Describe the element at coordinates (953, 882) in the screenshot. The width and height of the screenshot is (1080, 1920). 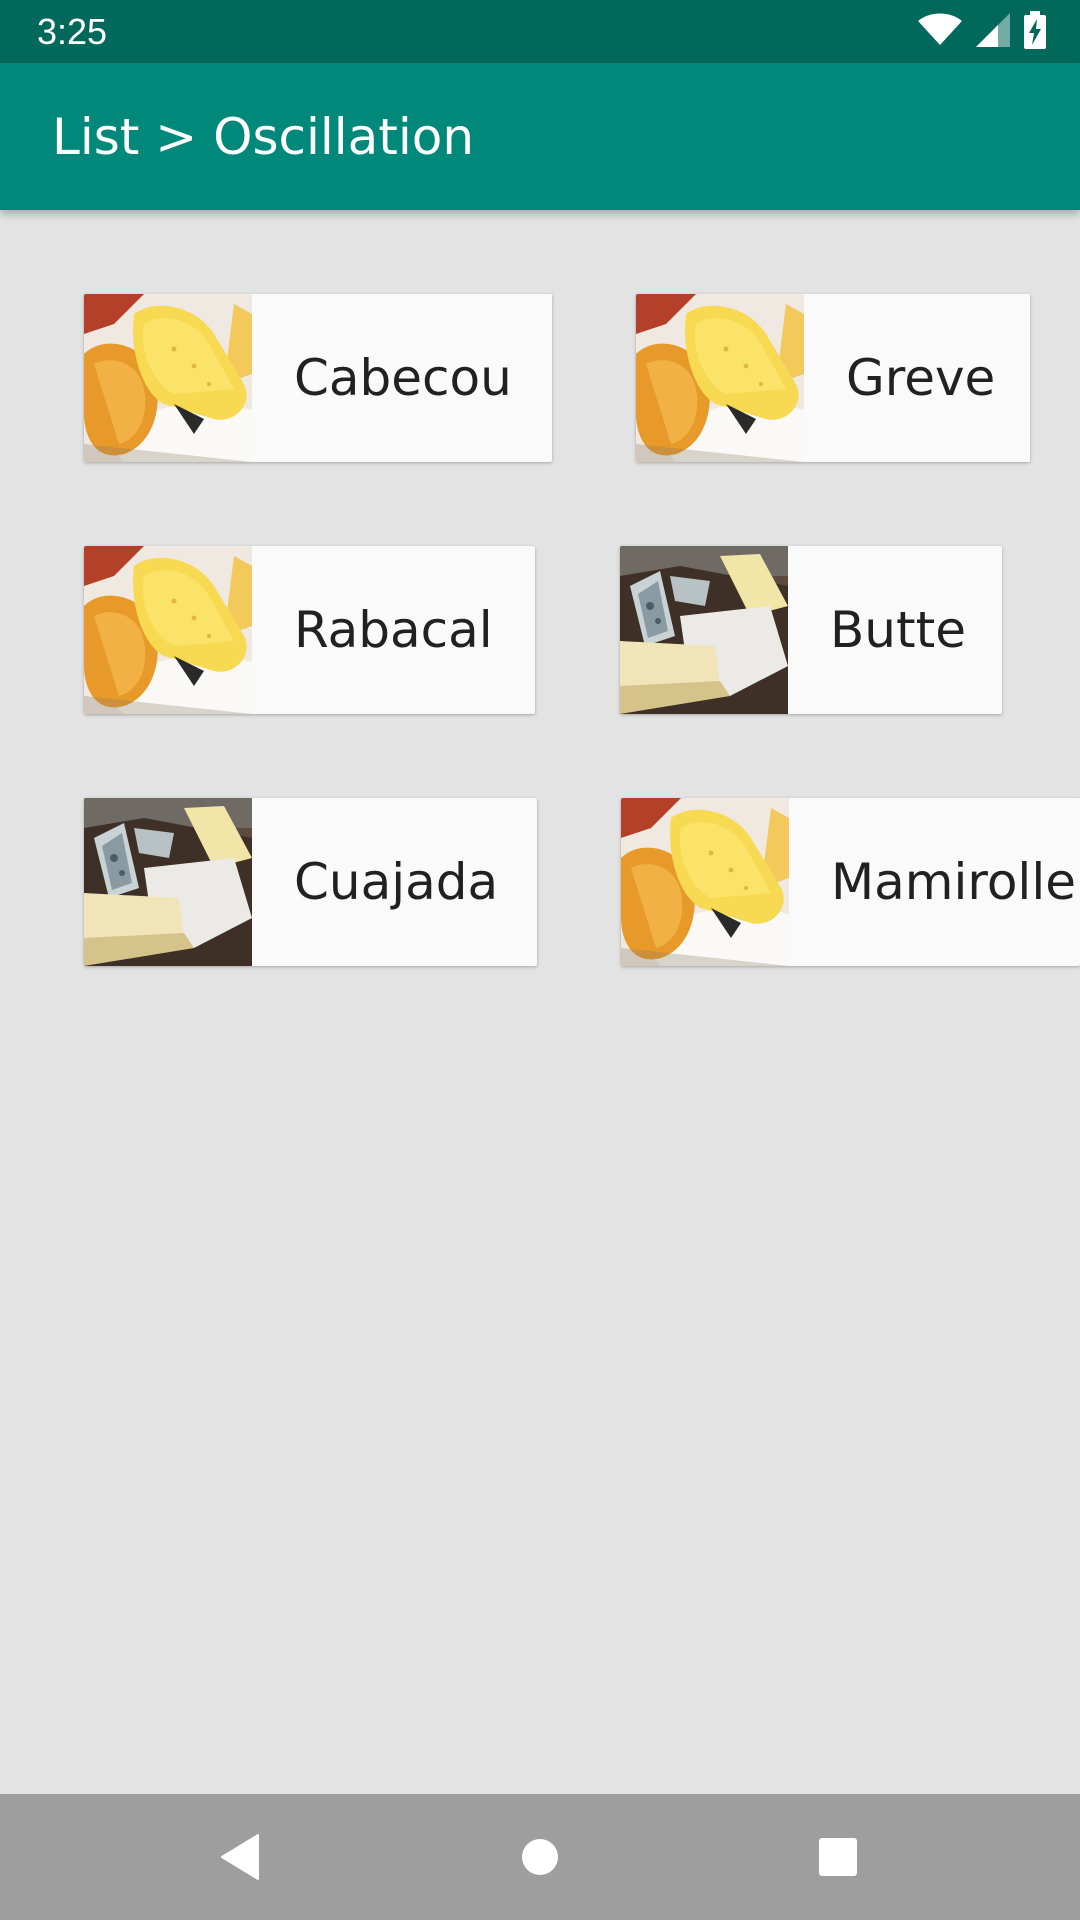
I see `list-item-label: Mamirolle` at that location.